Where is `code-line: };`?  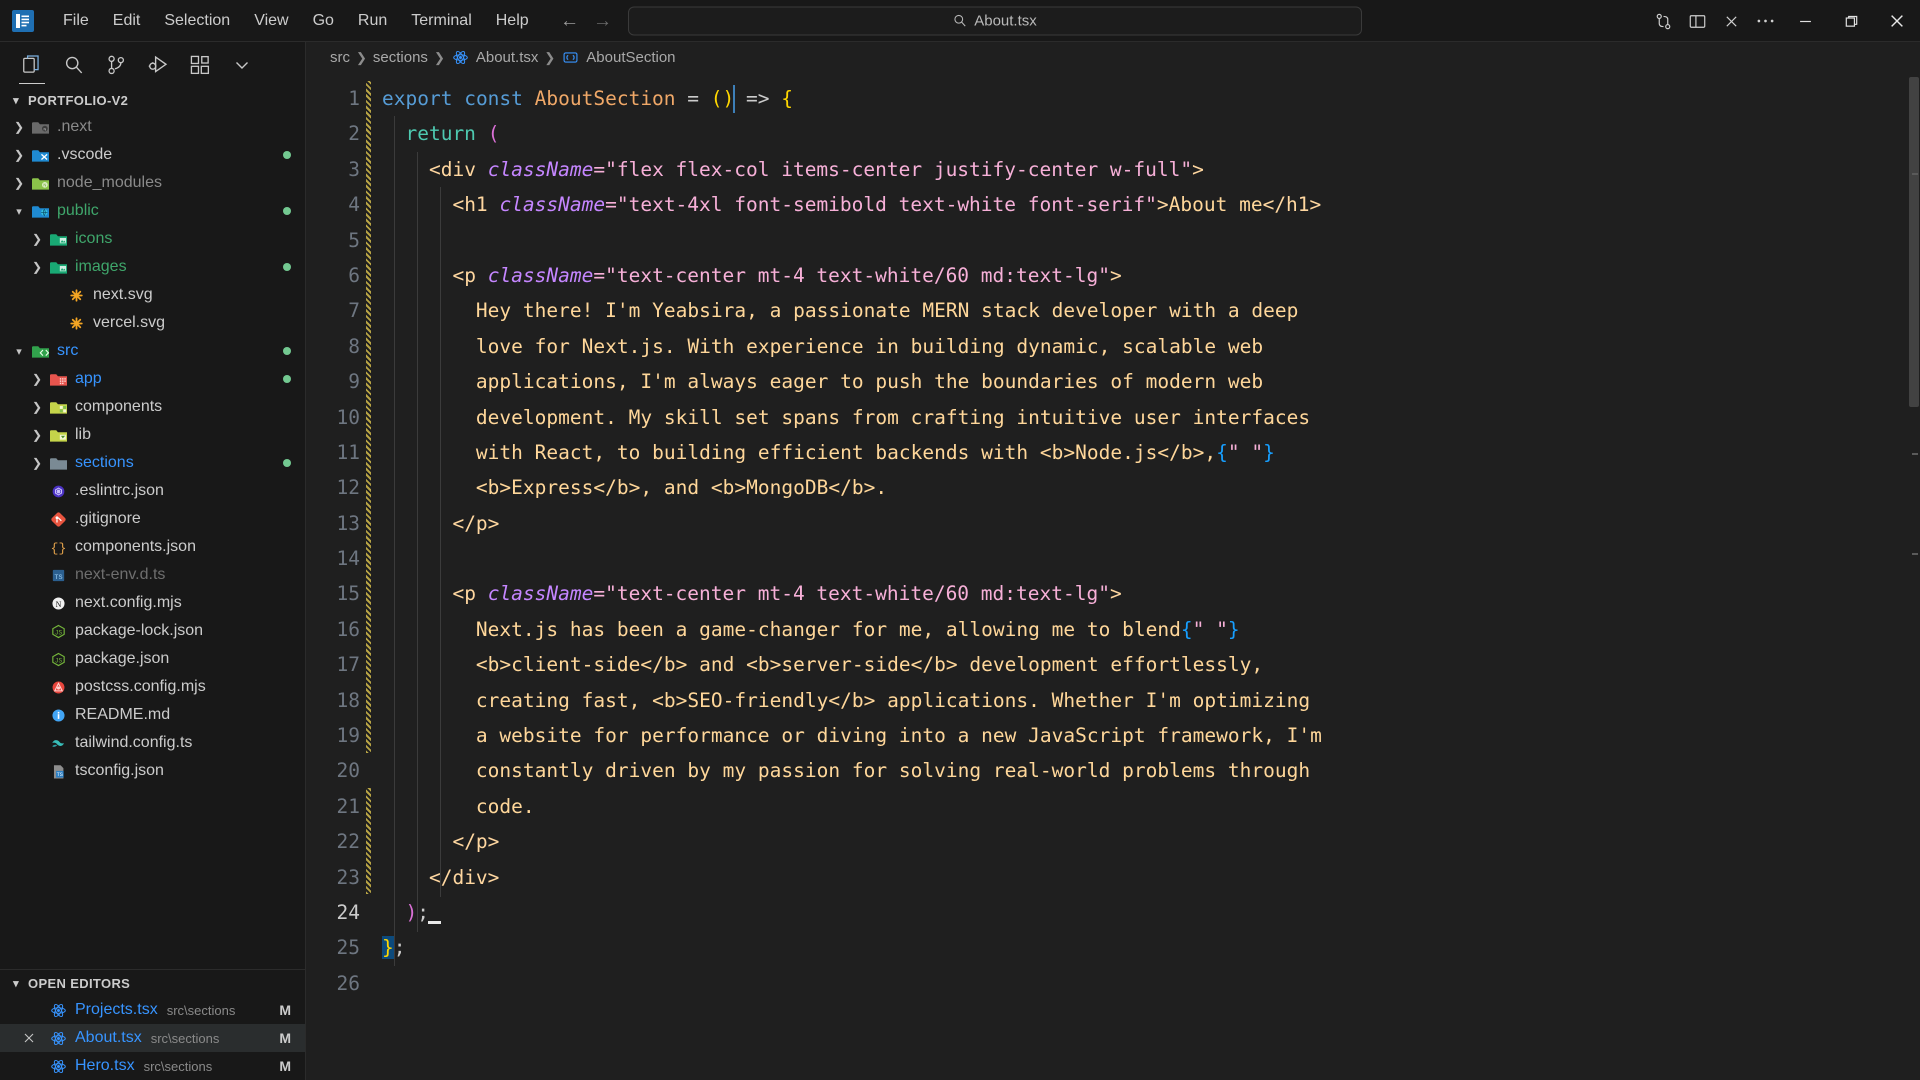 code-line: }; is located at coordinates (1151, 947).